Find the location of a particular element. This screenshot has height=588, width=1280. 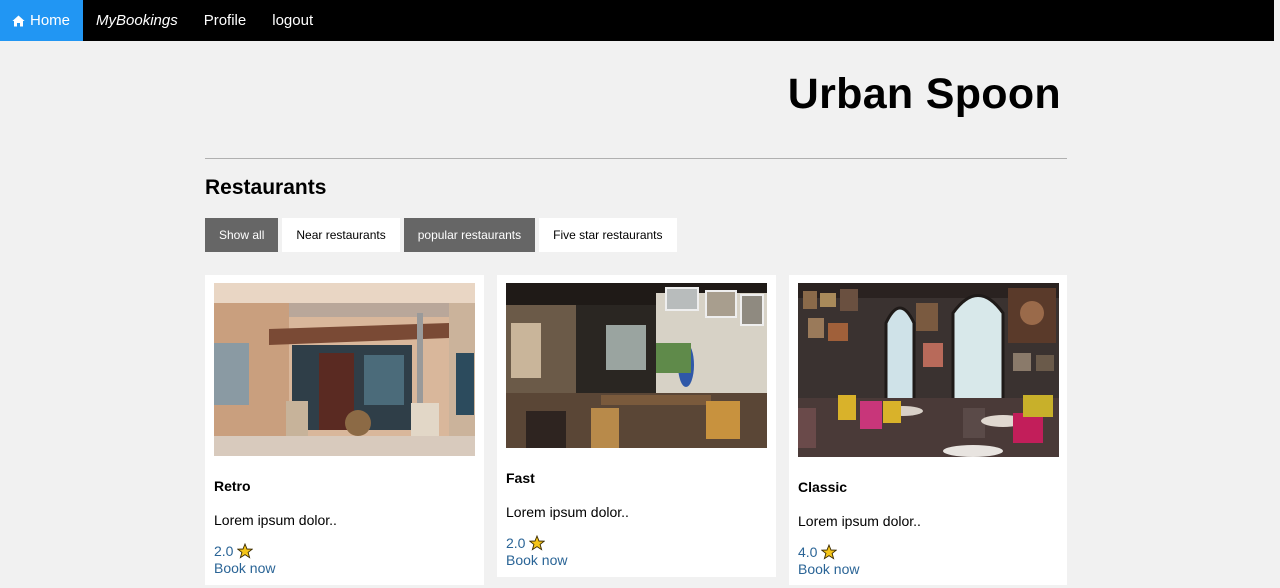

nav-mybookings-link: MyBookings is located at coordinates (137, 20).